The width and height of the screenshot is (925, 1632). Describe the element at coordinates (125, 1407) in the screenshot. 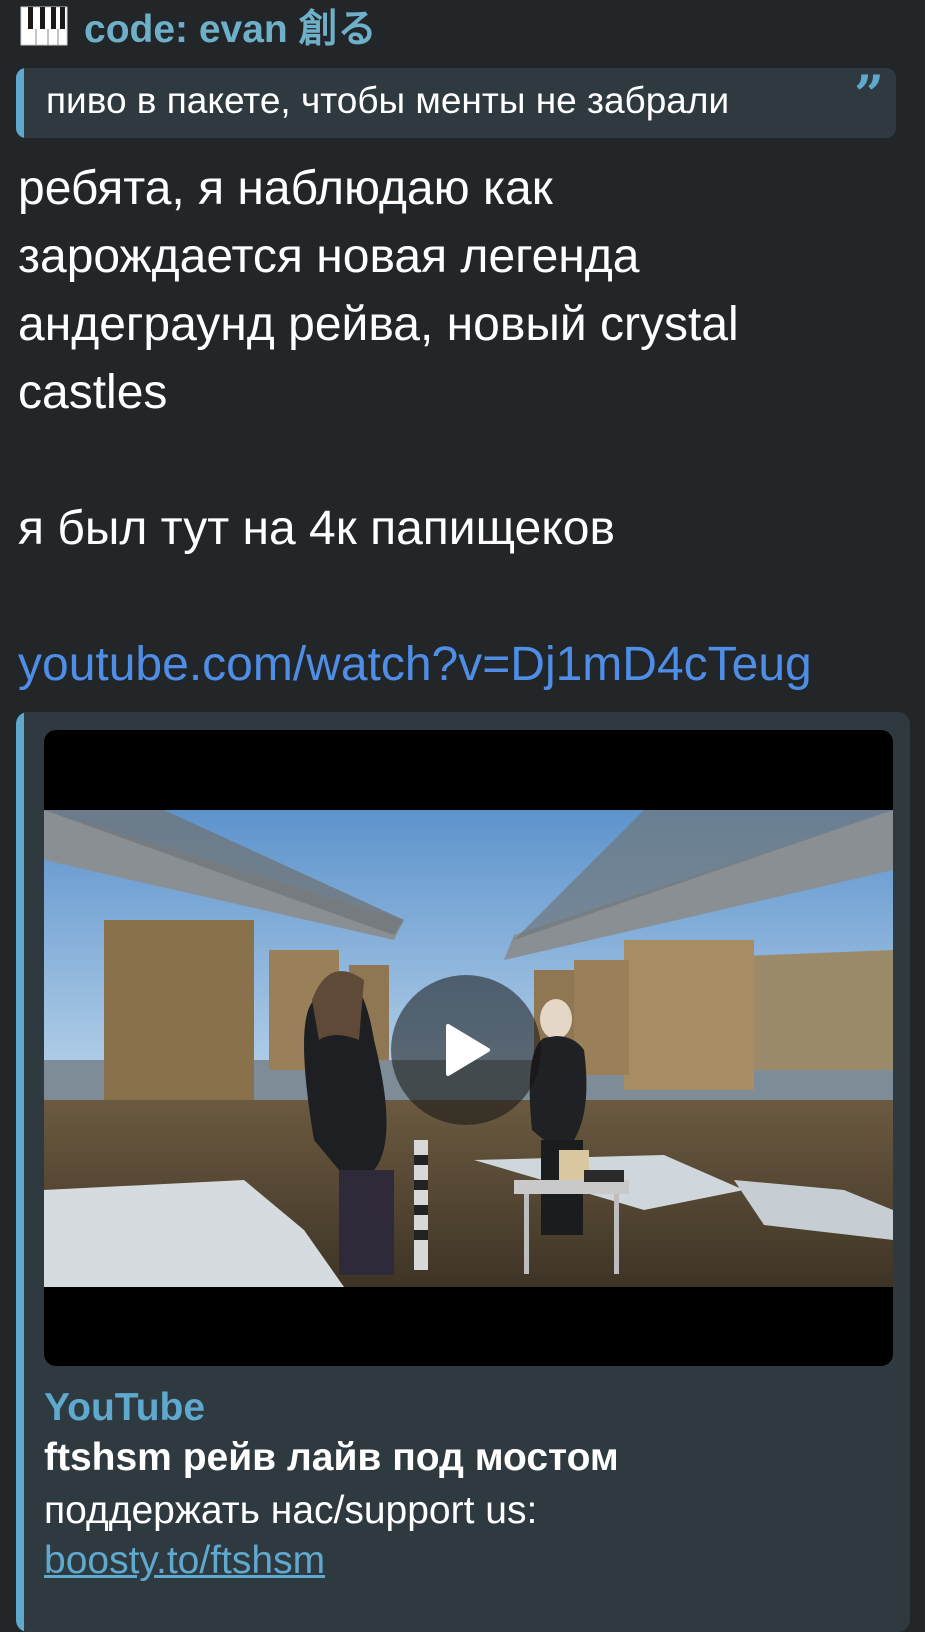

I see `preview-site-name: YouTube` at that location.